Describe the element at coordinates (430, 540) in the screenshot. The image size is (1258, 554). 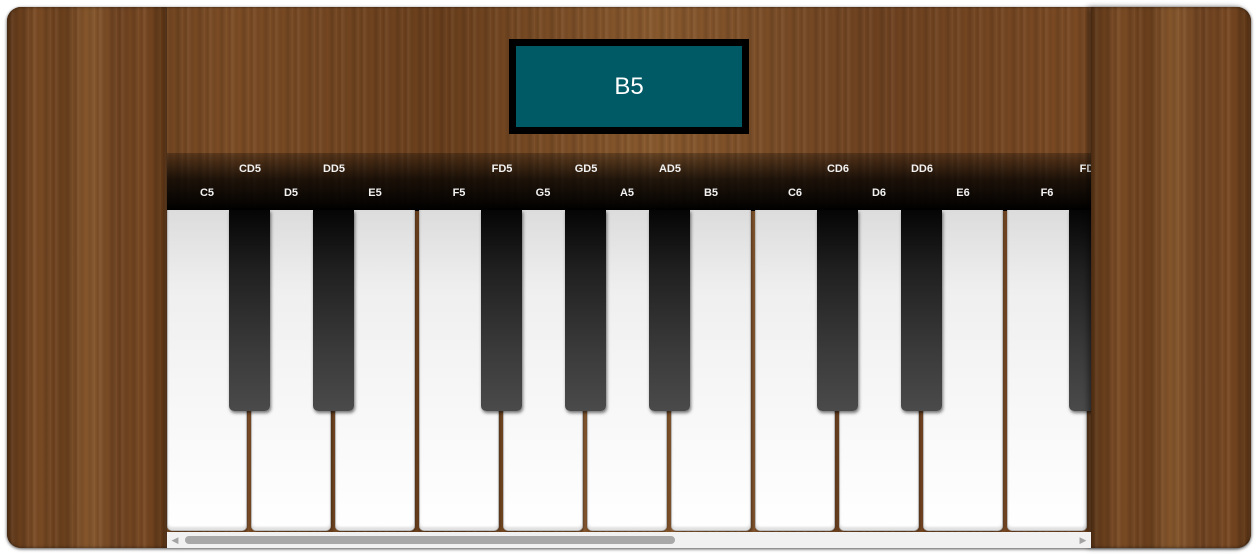
I see `scroll-thumb` at that location.